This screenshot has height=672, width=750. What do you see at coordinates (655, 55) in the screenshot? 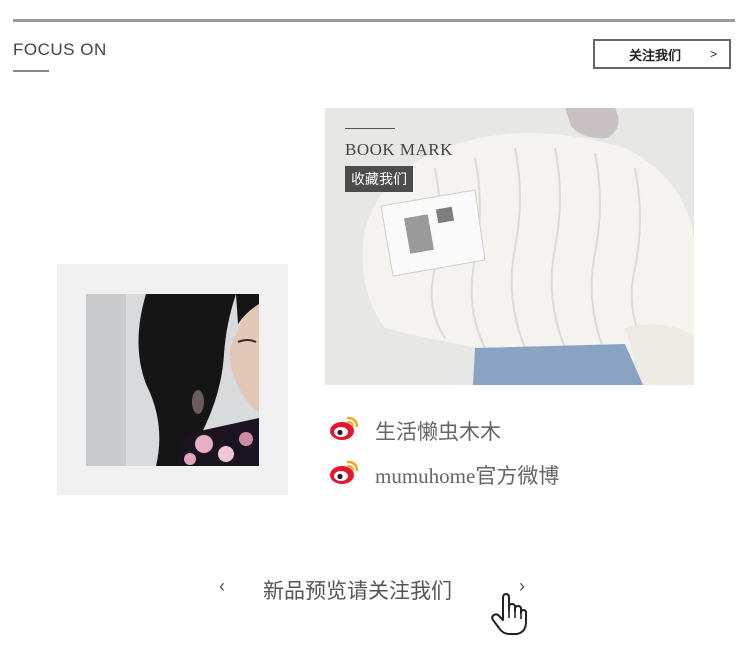
I see `follow-us-label: 关注我们` at bounding box center [655, 55].